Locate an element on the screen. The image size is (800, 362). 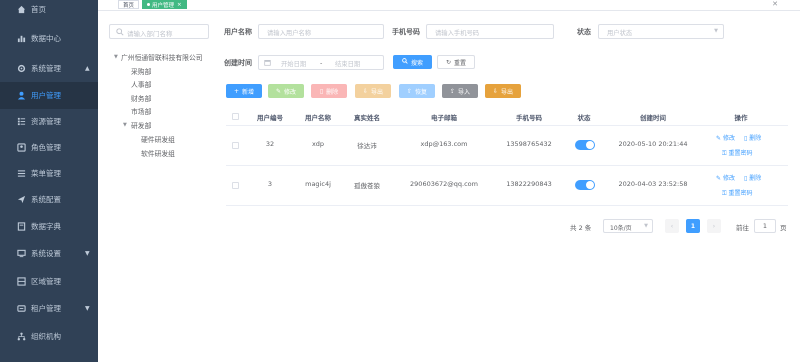
download-icon: ⇩ is located at coordinates (365, 91).